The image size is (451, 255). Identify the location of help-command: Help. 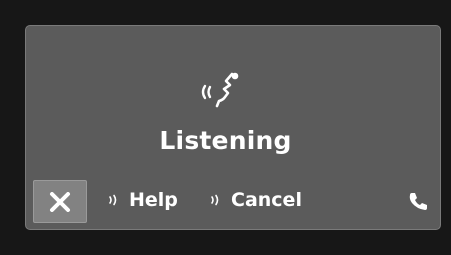
(143, 200).